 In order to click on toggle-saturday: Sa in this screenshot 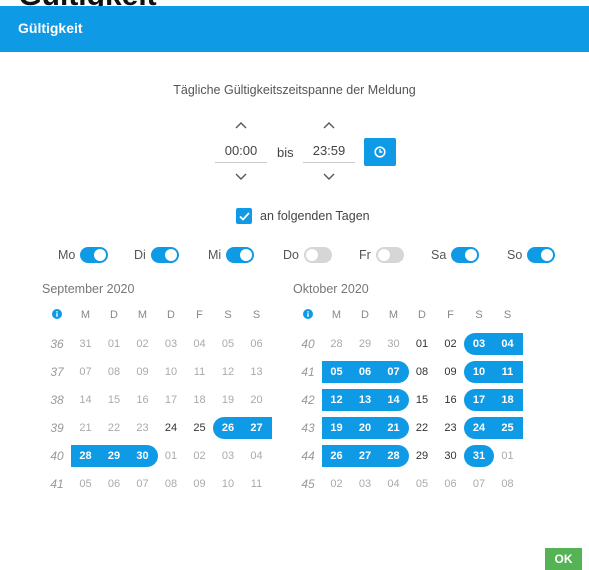, I will do `click(455, 255)`.